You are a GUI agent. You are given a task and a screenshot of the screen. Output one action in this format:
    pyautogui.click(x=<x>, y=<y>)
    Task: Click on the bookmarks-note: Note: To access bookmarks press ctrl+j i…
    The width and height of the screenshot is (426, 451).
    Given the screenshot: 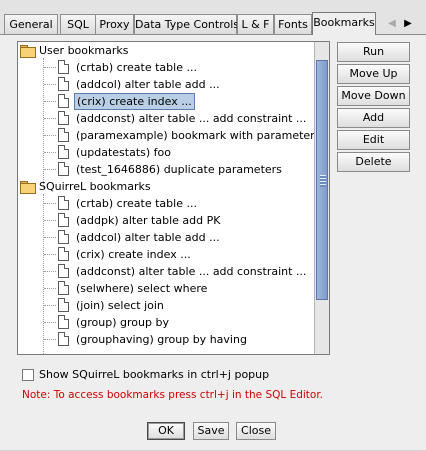 What is the action you would take?
    pyautogui.click(x=173, y=395)
    